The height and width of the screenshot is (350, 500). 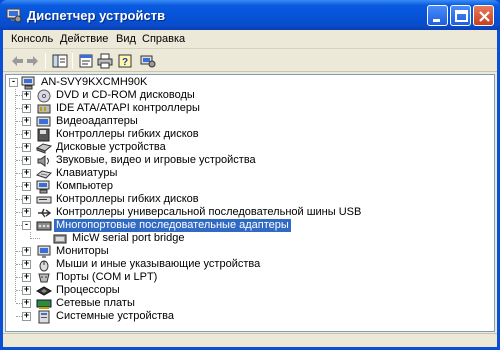 What do you see at coordinates (43, 161) in the screenshot?
I see `sound-icon` at bounding box center [43, 161].